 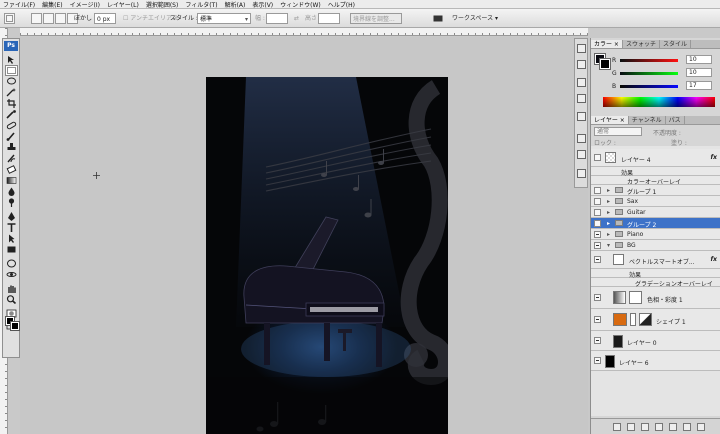 What do you see at coordinates (11, 216) in the screenshot?
I see `pen-tool` at bounding box center [11, 216].